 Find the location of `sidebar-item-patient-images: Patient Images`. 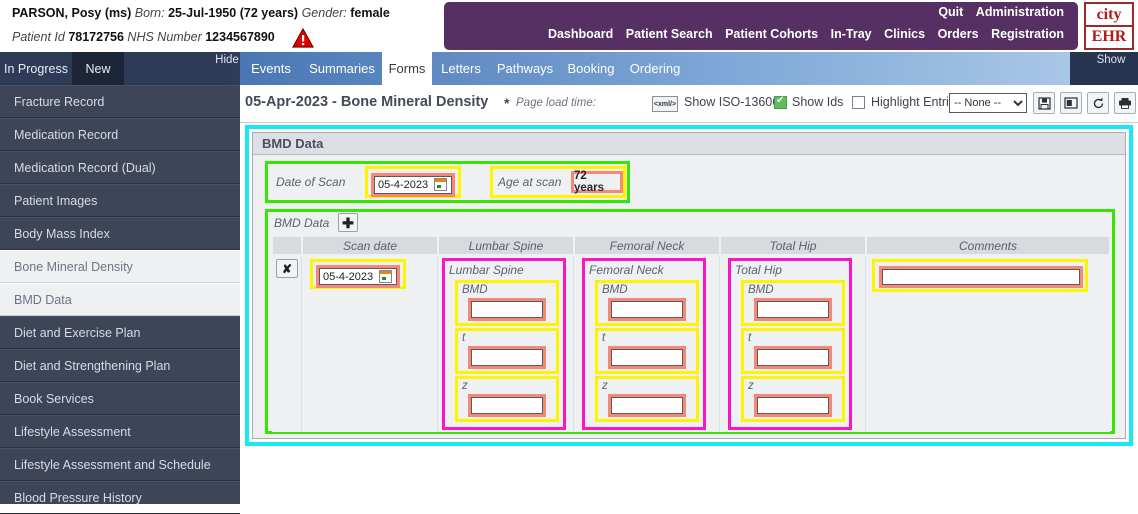

sidebar-item-patient-images: Patient Images is located at coordinates (120, 200).